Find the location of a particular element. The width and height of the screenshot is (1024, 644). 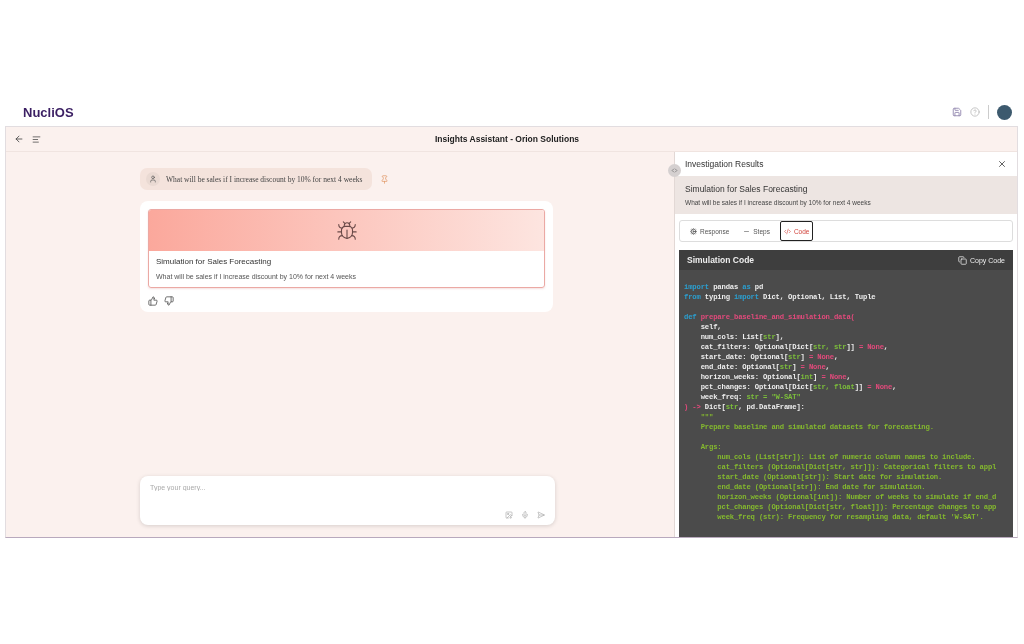

card-title: Simulation for Sales Forecasting is located at coordinates (214, 261).